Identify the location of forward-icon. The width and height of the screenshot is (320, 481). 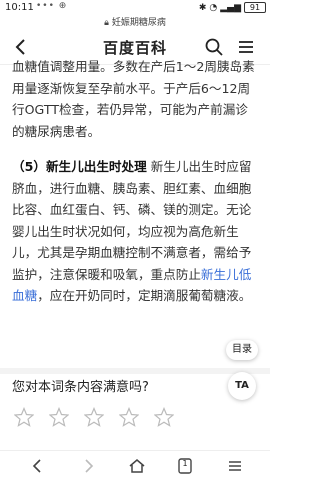
(89, 466).